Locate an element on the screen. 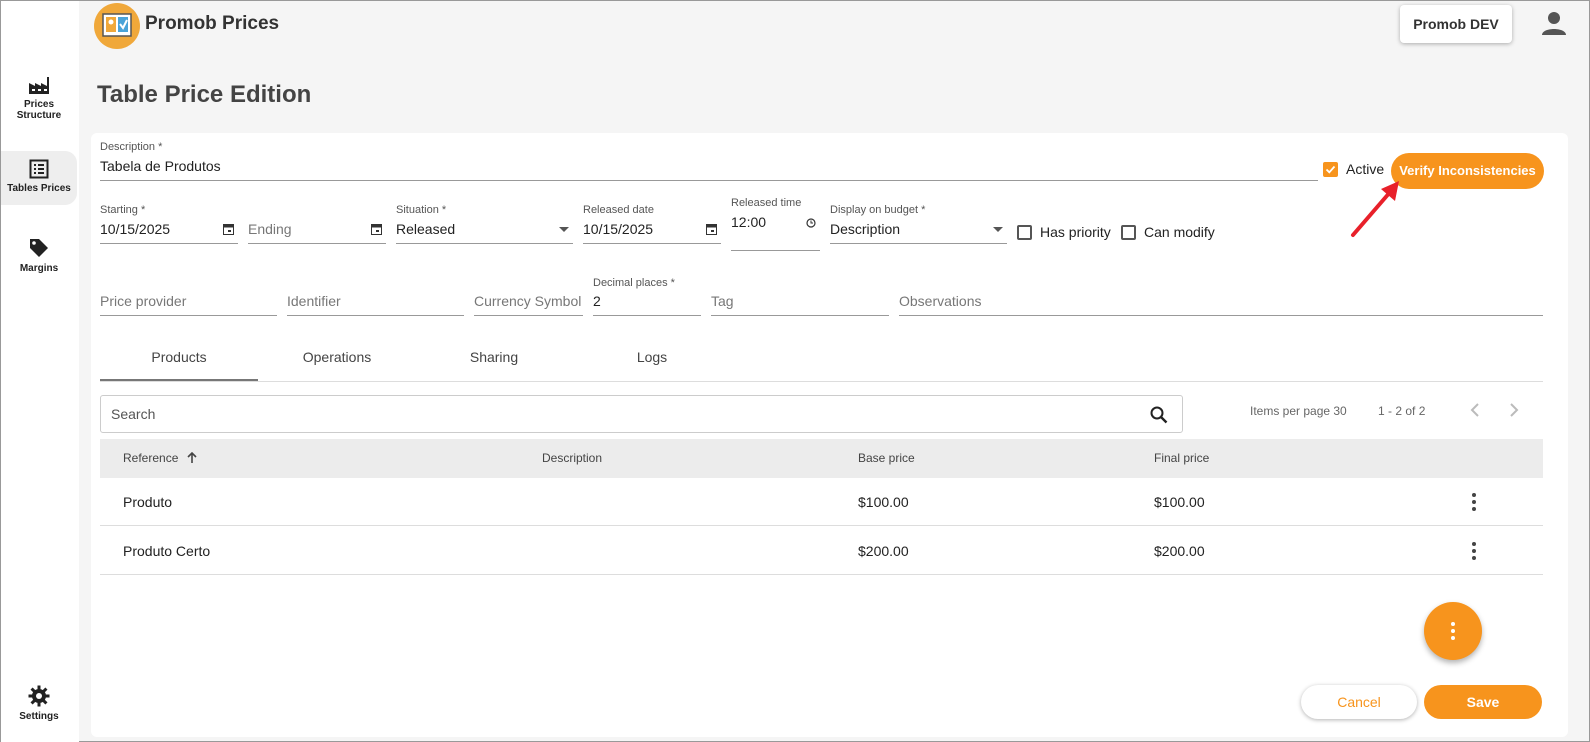  search-icon is located at coordinates (1159, 415).